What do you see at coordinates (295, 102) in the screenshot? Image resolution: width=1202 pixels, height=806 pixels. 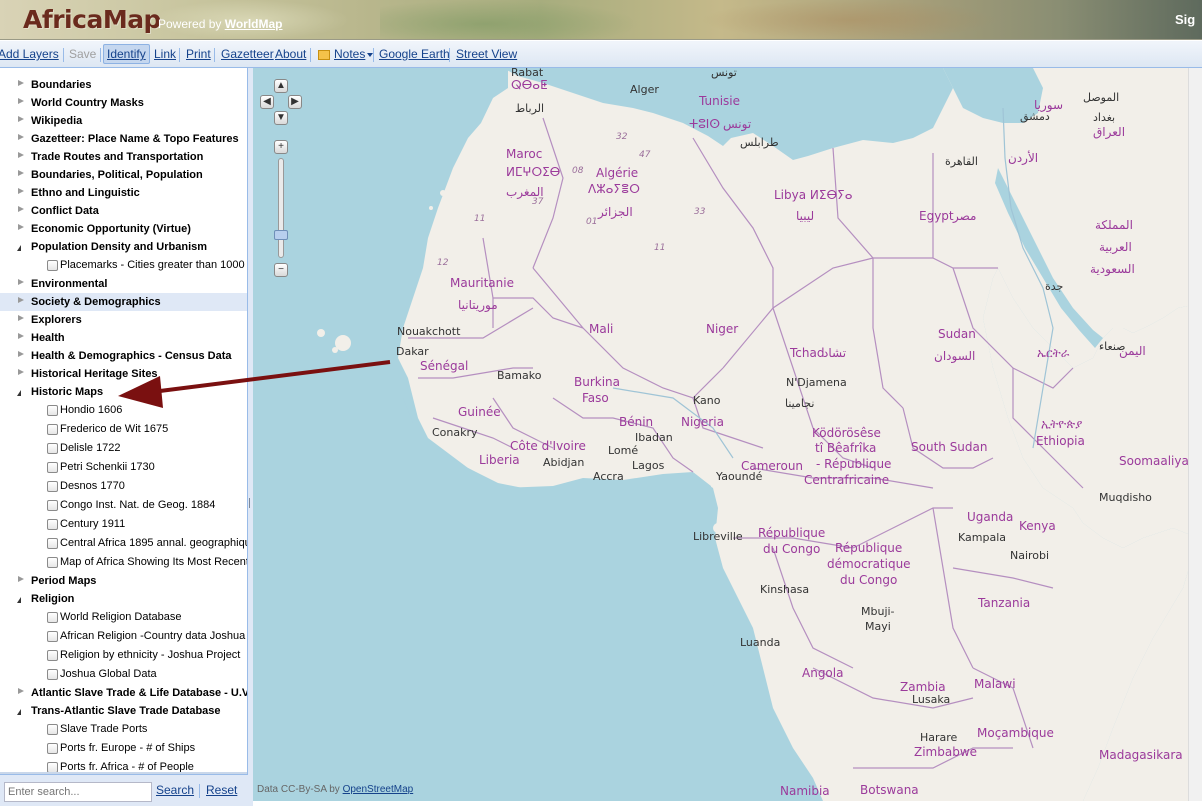 I see `pan-right-button: ▶` at bounding box center [295, 102].